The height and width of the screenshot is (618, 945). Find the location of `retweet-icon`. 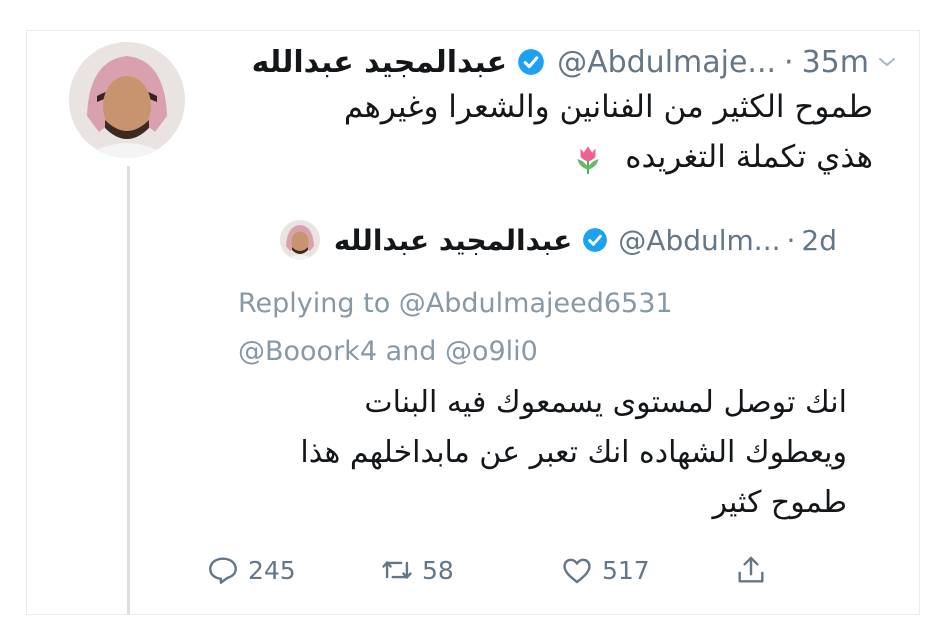

retweet-icon is located at coordinates (397, 570).